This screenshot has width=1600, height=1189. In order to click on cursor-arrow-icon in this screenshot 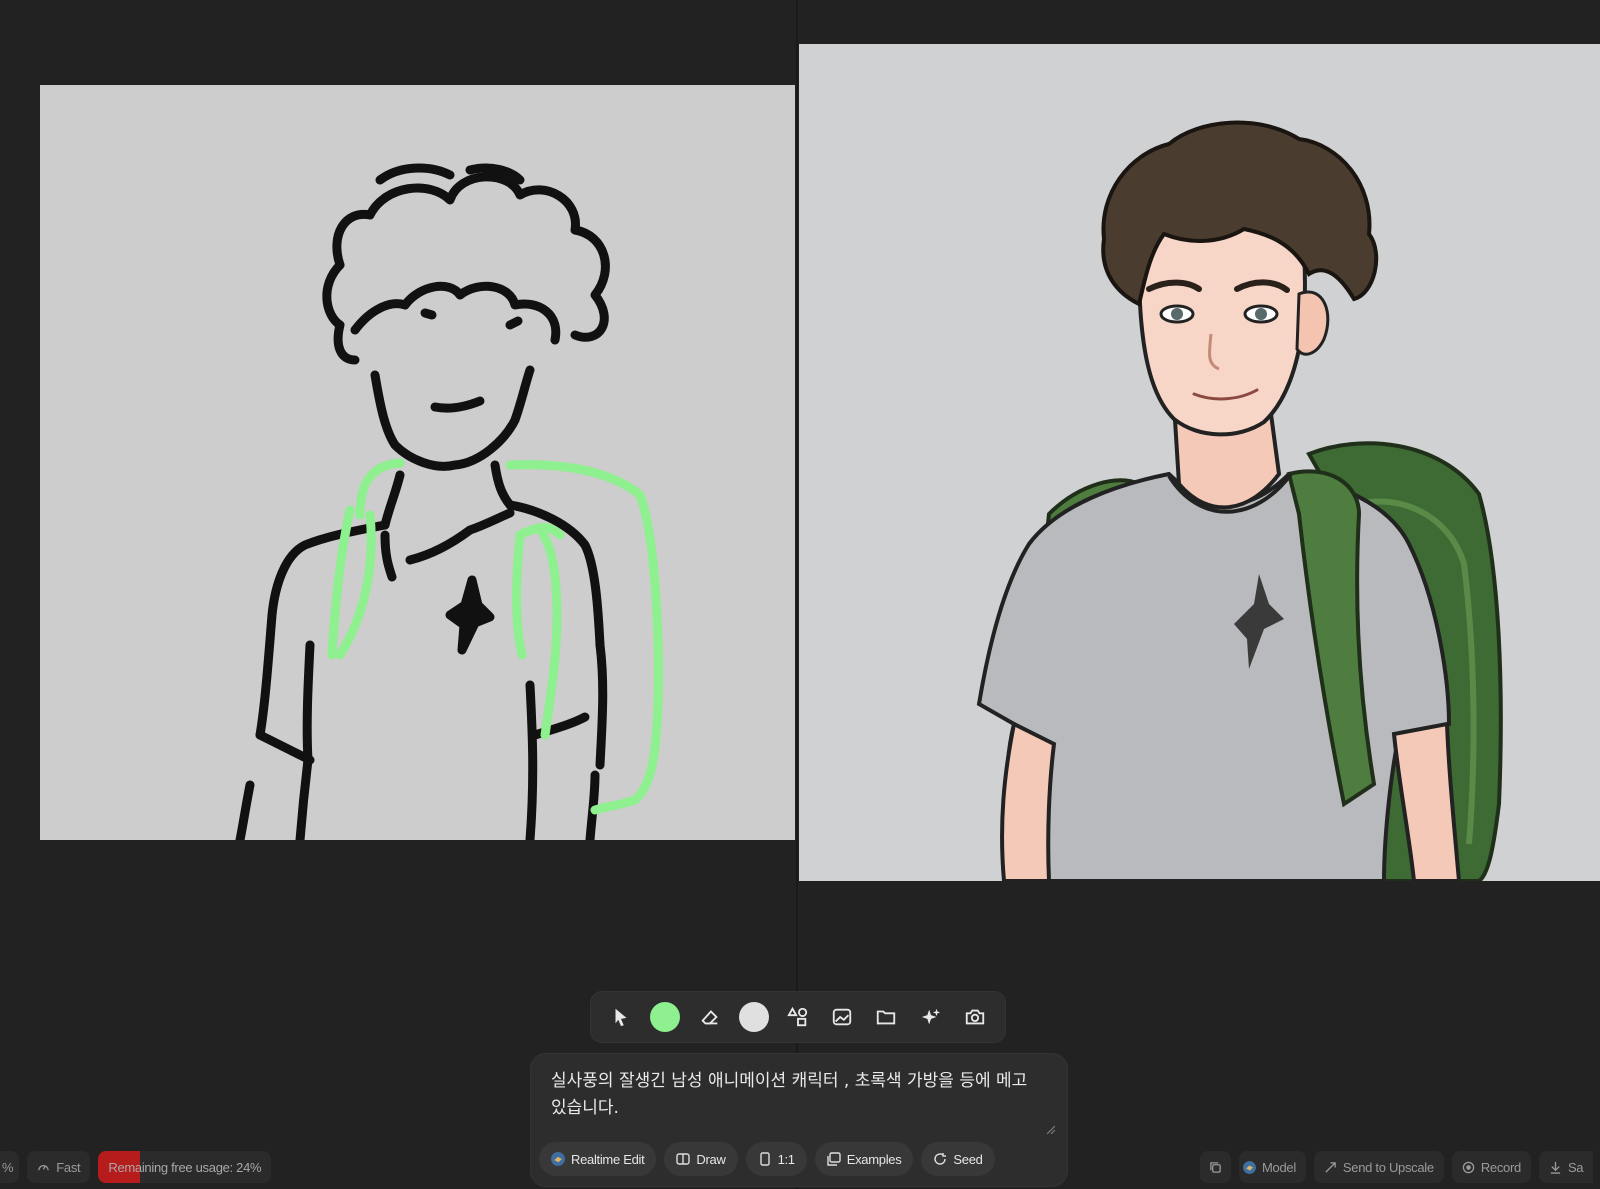, I will do `click(621, 1017)`.